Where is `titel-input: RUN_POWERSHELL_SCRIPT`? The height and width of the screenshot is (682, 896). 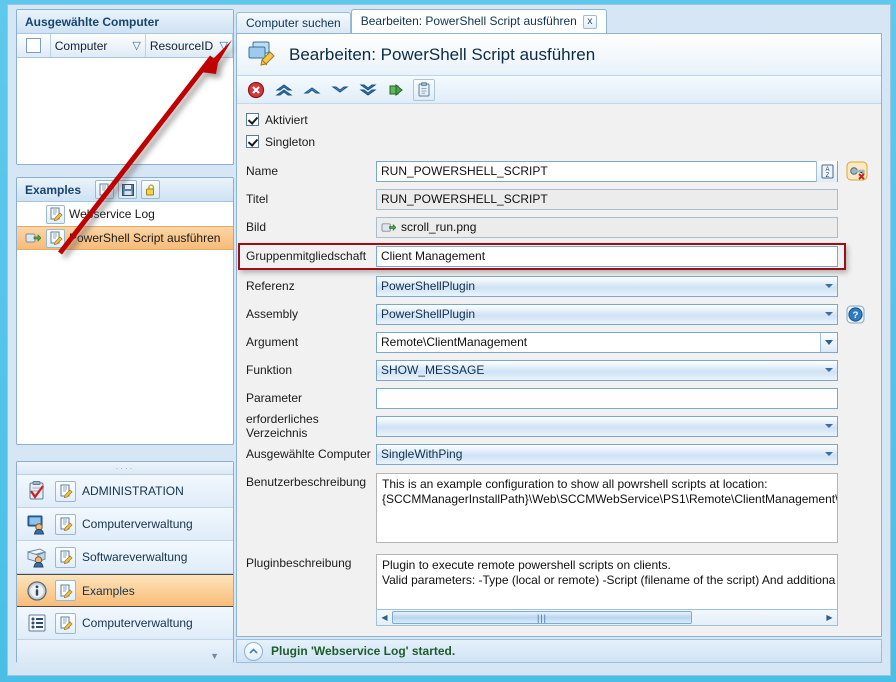
titel-input: RUN_POWERSHELL_SCRIPT is located at coordinates (607, 199).